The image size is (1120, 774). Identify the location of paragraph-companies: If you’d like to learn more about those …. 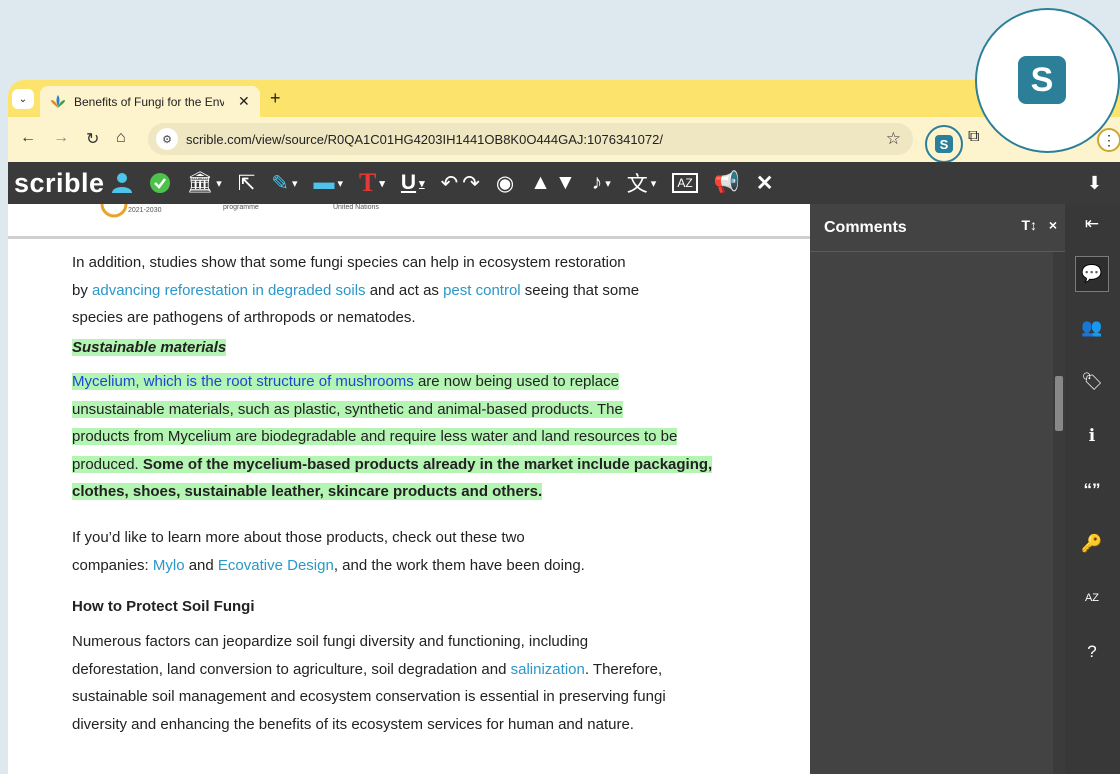
(412, 551).